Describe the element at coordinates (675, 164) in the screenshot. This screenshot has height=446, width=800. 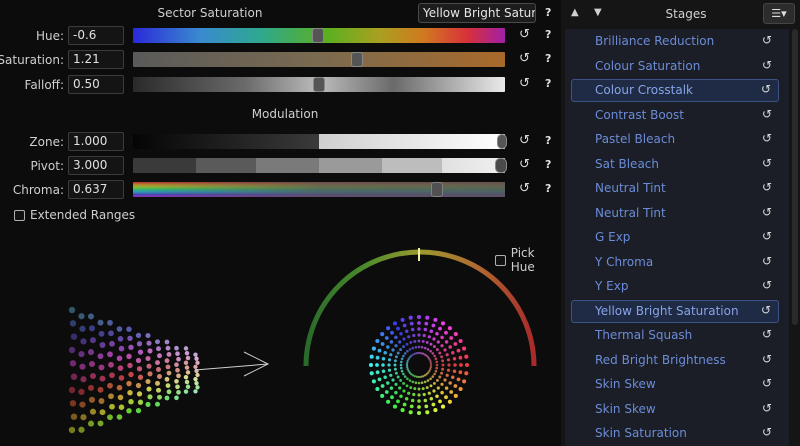
I see `stage-item: Sat Bleach ↺` at that location.